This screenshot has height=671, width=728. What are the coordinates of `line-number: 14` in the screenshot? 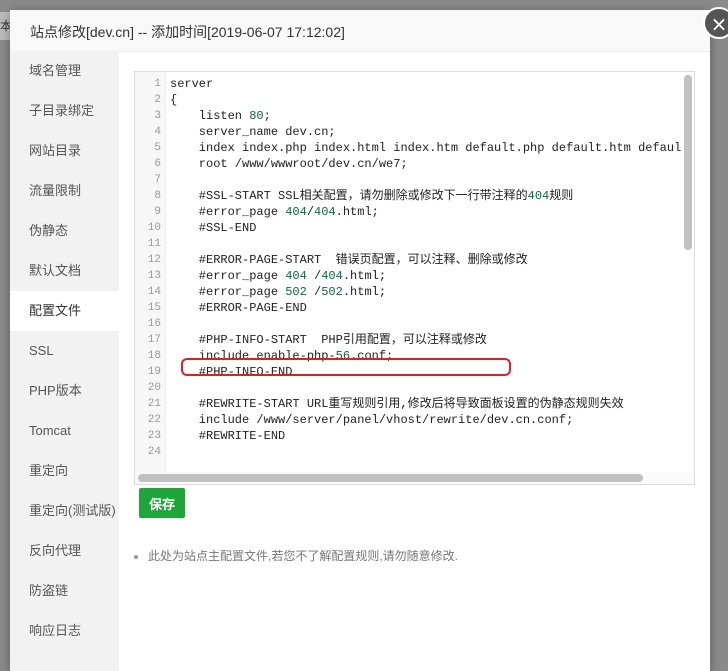 It's located at (154, 292).